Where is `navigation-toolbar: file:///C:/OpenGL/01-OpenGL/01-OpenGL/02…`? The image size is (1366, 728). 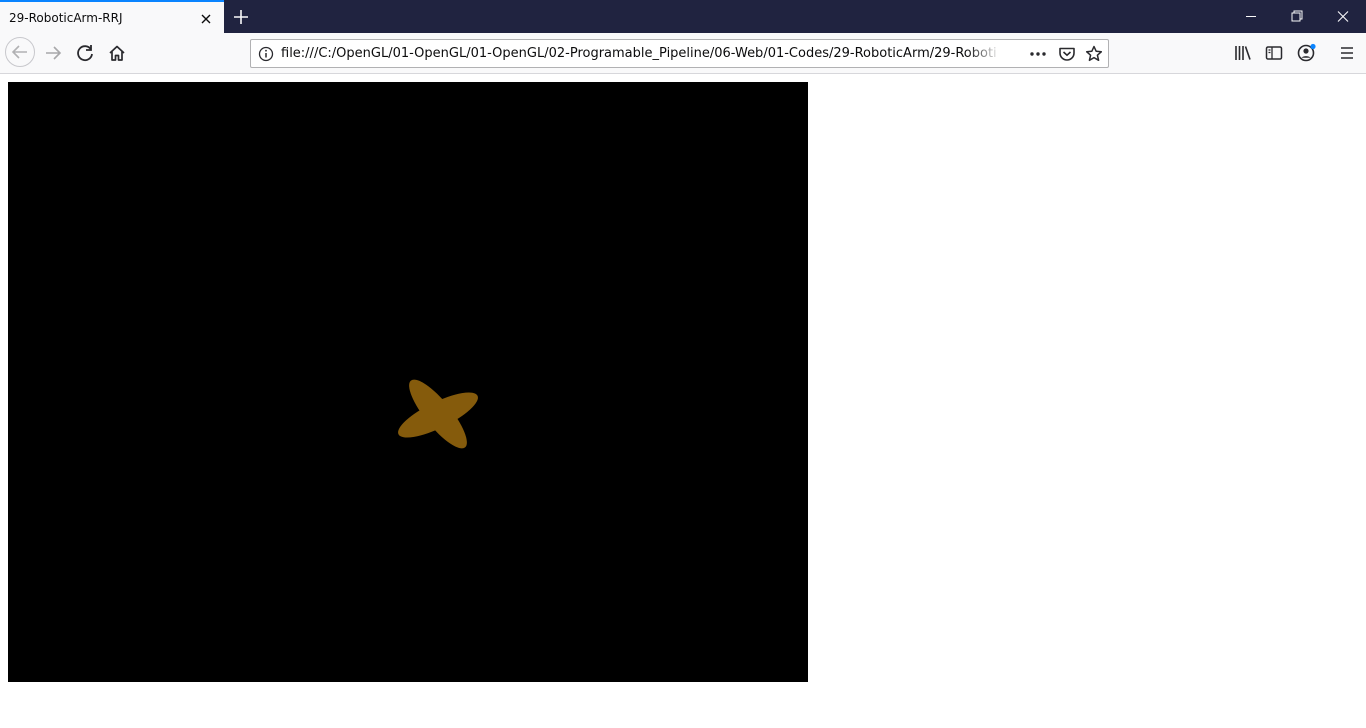 navigation-toolbar: file:///C:/OpenGL/01-OpenGL/01-OpenGL/02… is located at coordinates (683, 53).